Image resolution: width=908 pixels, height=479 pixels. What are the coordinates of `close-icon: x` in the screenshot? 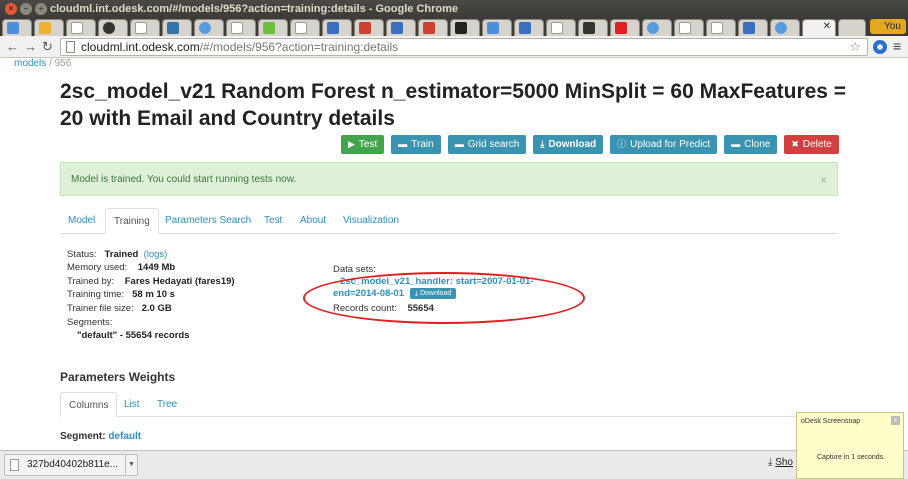 It's located at (895, 420).